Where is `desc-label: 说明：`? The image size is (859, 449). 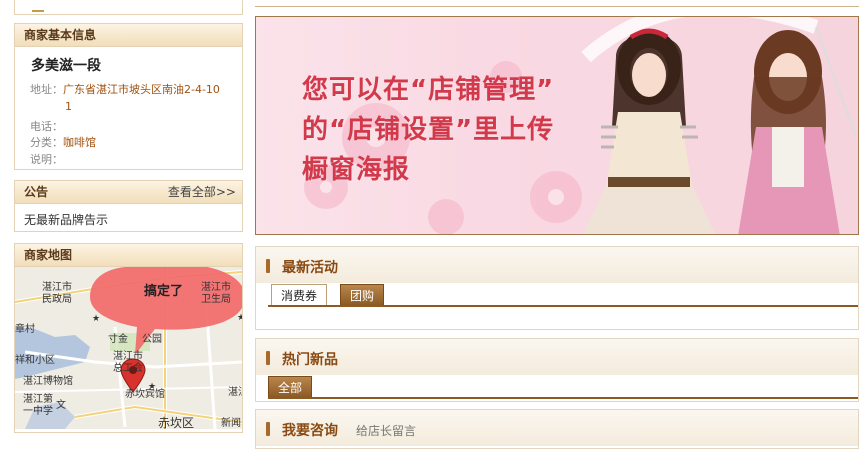 desc-label: 说明： is located at coordinates (46, 159).